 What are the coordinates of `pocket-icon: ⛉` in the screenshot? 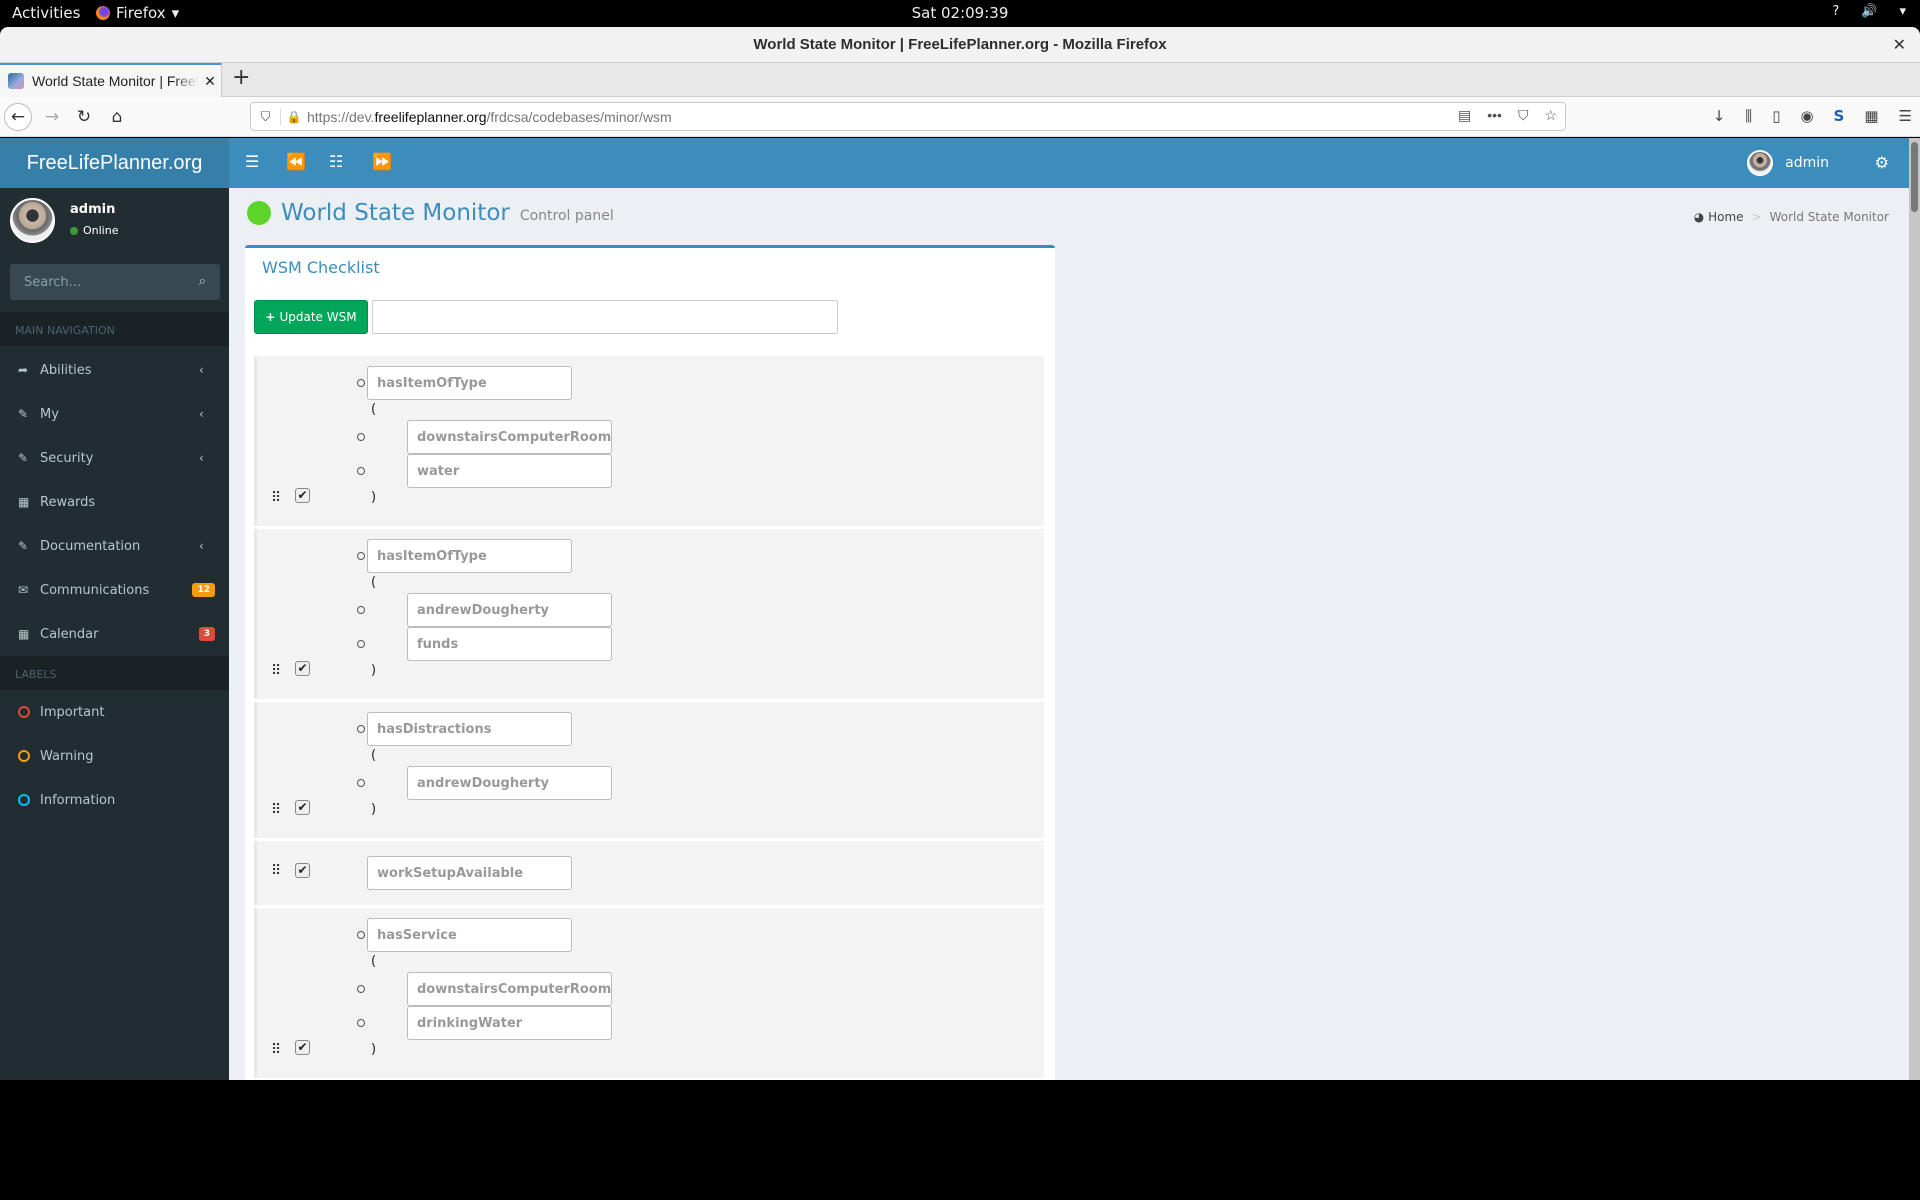 It's located at (1523, 115).